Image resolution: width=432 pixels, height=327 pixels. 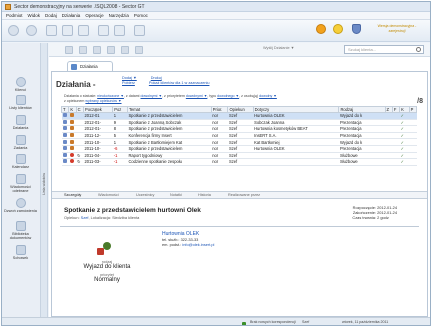 What do you see at coordinates (338, 29) in the screenshot?
I see `info-icon` at bounding box center [338, 29].